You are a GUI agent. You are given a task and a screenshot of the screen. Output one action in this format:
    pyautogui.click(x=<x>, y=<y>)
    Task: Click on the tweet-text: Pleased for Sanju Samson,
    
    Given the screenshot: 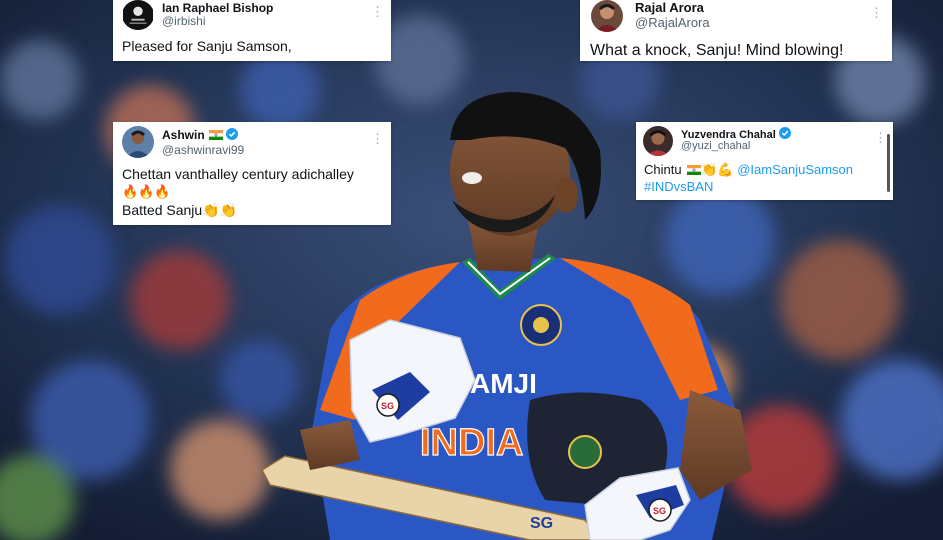 What is the action you would take?
    pyautogui.click(x=207, y=46)
    